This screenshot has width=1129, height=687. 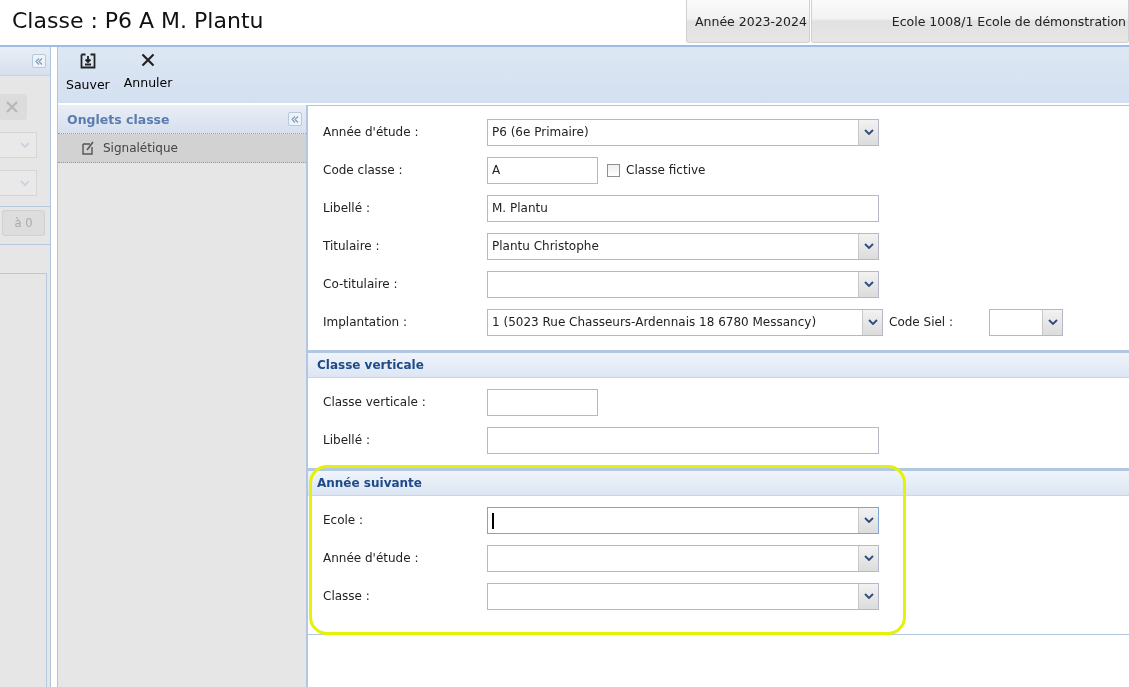 What do you see at coordinates (88, 75) in the screenshot?
I see `save-button: Sauver` at bounding box center [88, 75].